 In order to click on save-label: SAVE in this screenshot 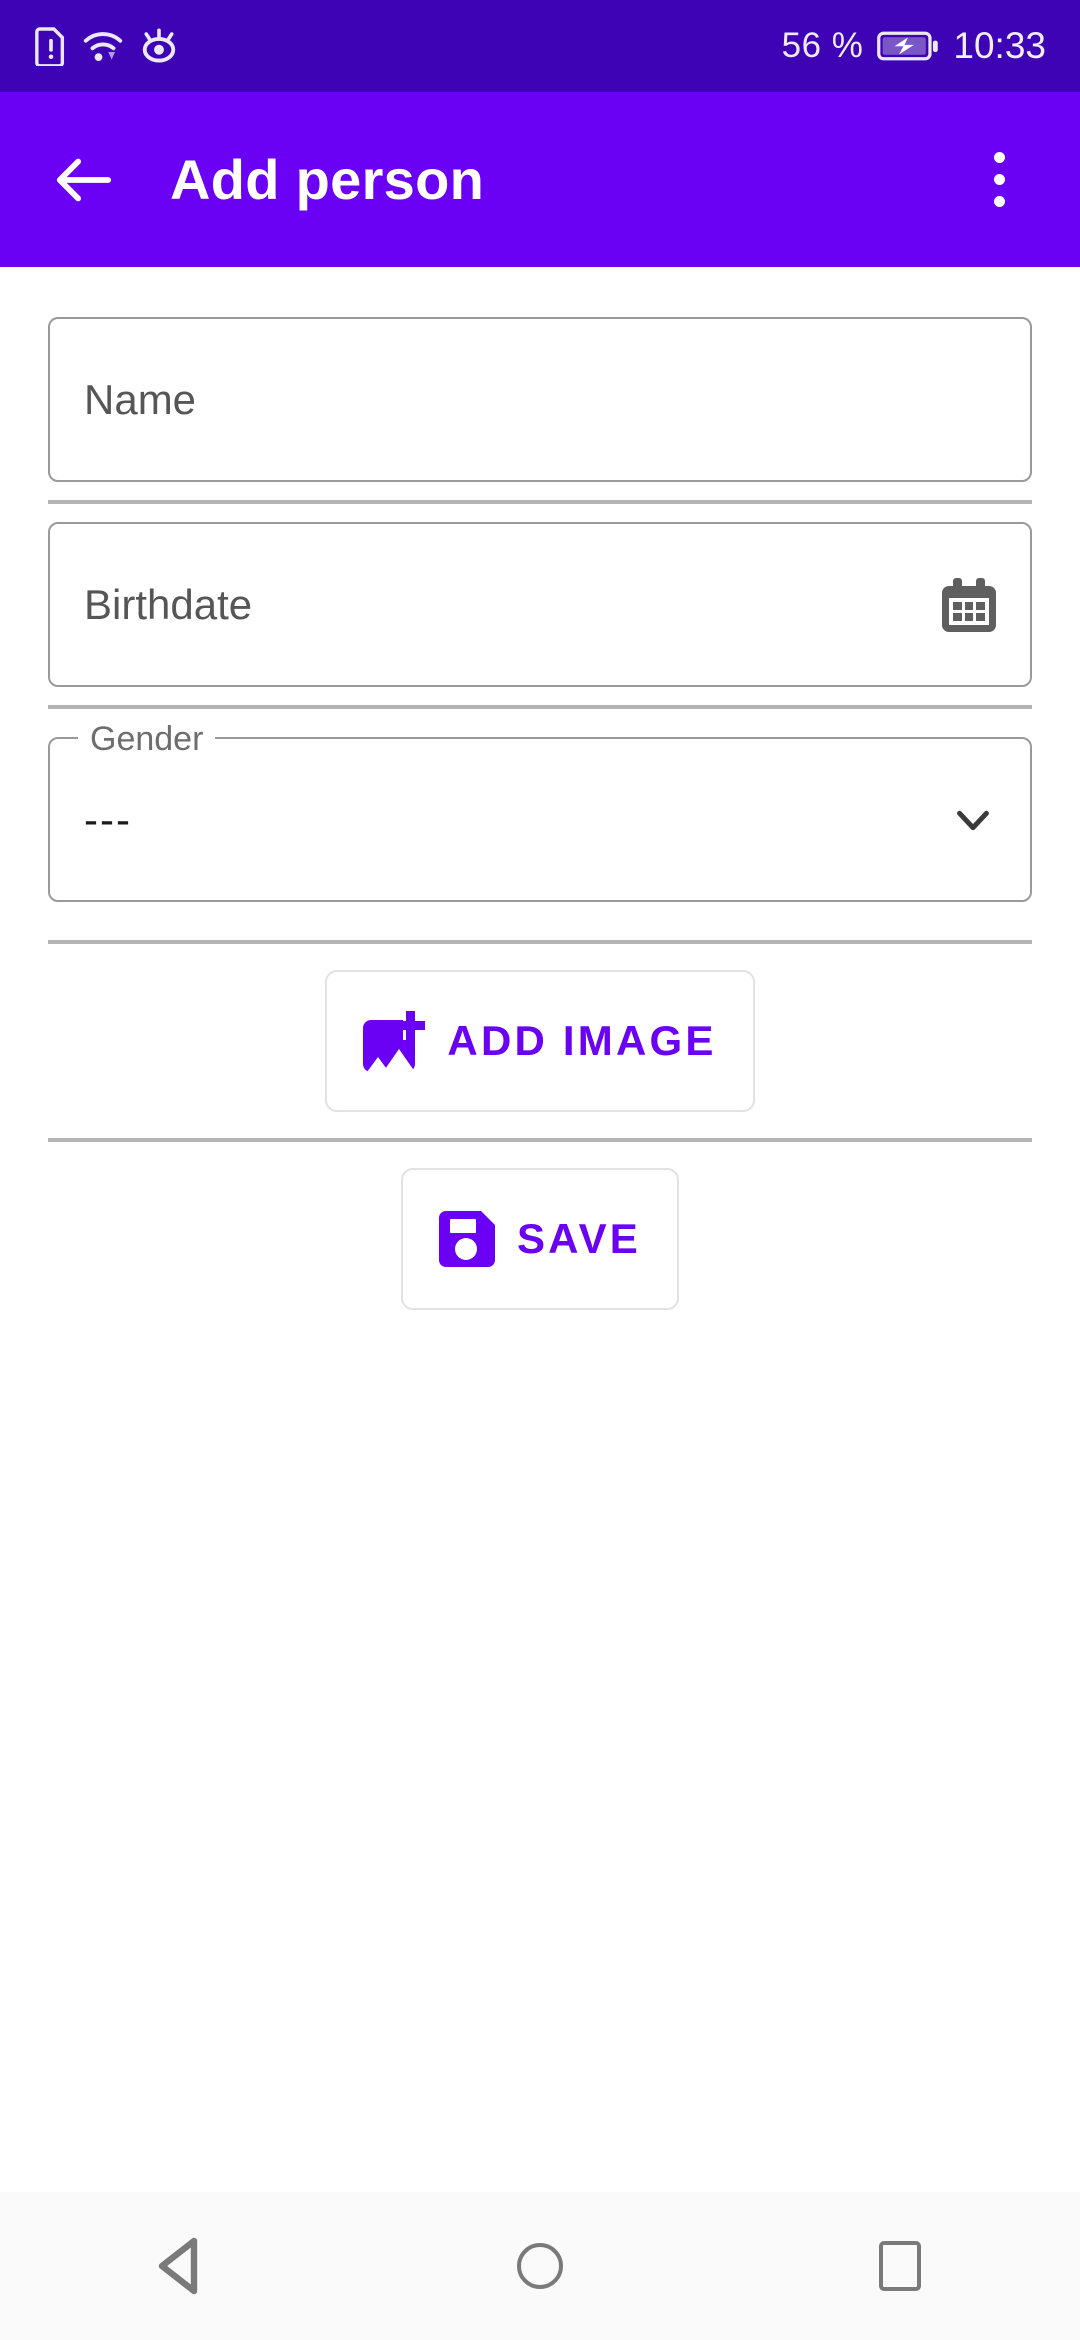, I will do `click(579, 1238)`.